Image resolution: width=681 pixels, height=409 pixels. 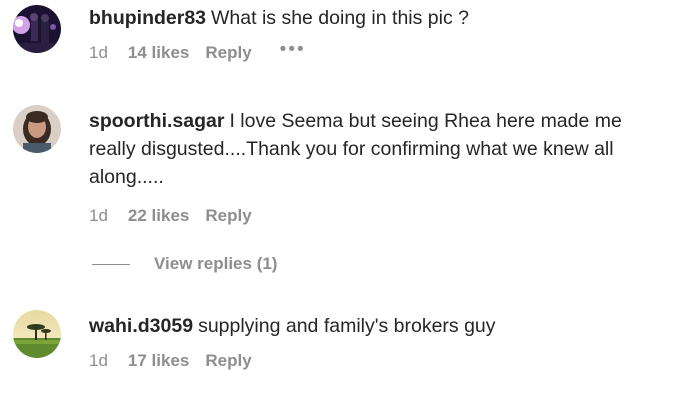 I want to click on concert-photo-avatar-icon, so click(x=37, y=29).